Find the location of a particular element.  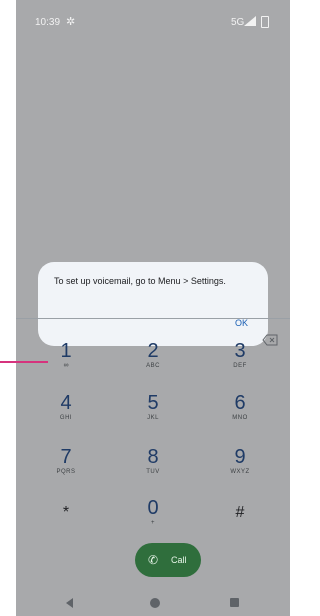

key-digit: 7 is located at coordinates (66, 457).